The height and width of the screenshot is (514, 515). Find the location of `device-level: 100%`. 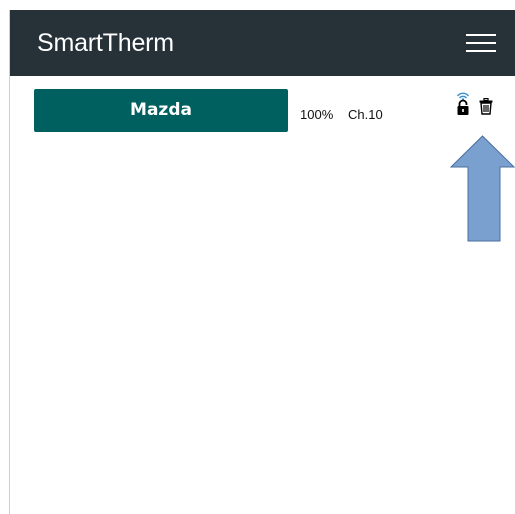

device-level: 100% is located at coordinates (317, 114).